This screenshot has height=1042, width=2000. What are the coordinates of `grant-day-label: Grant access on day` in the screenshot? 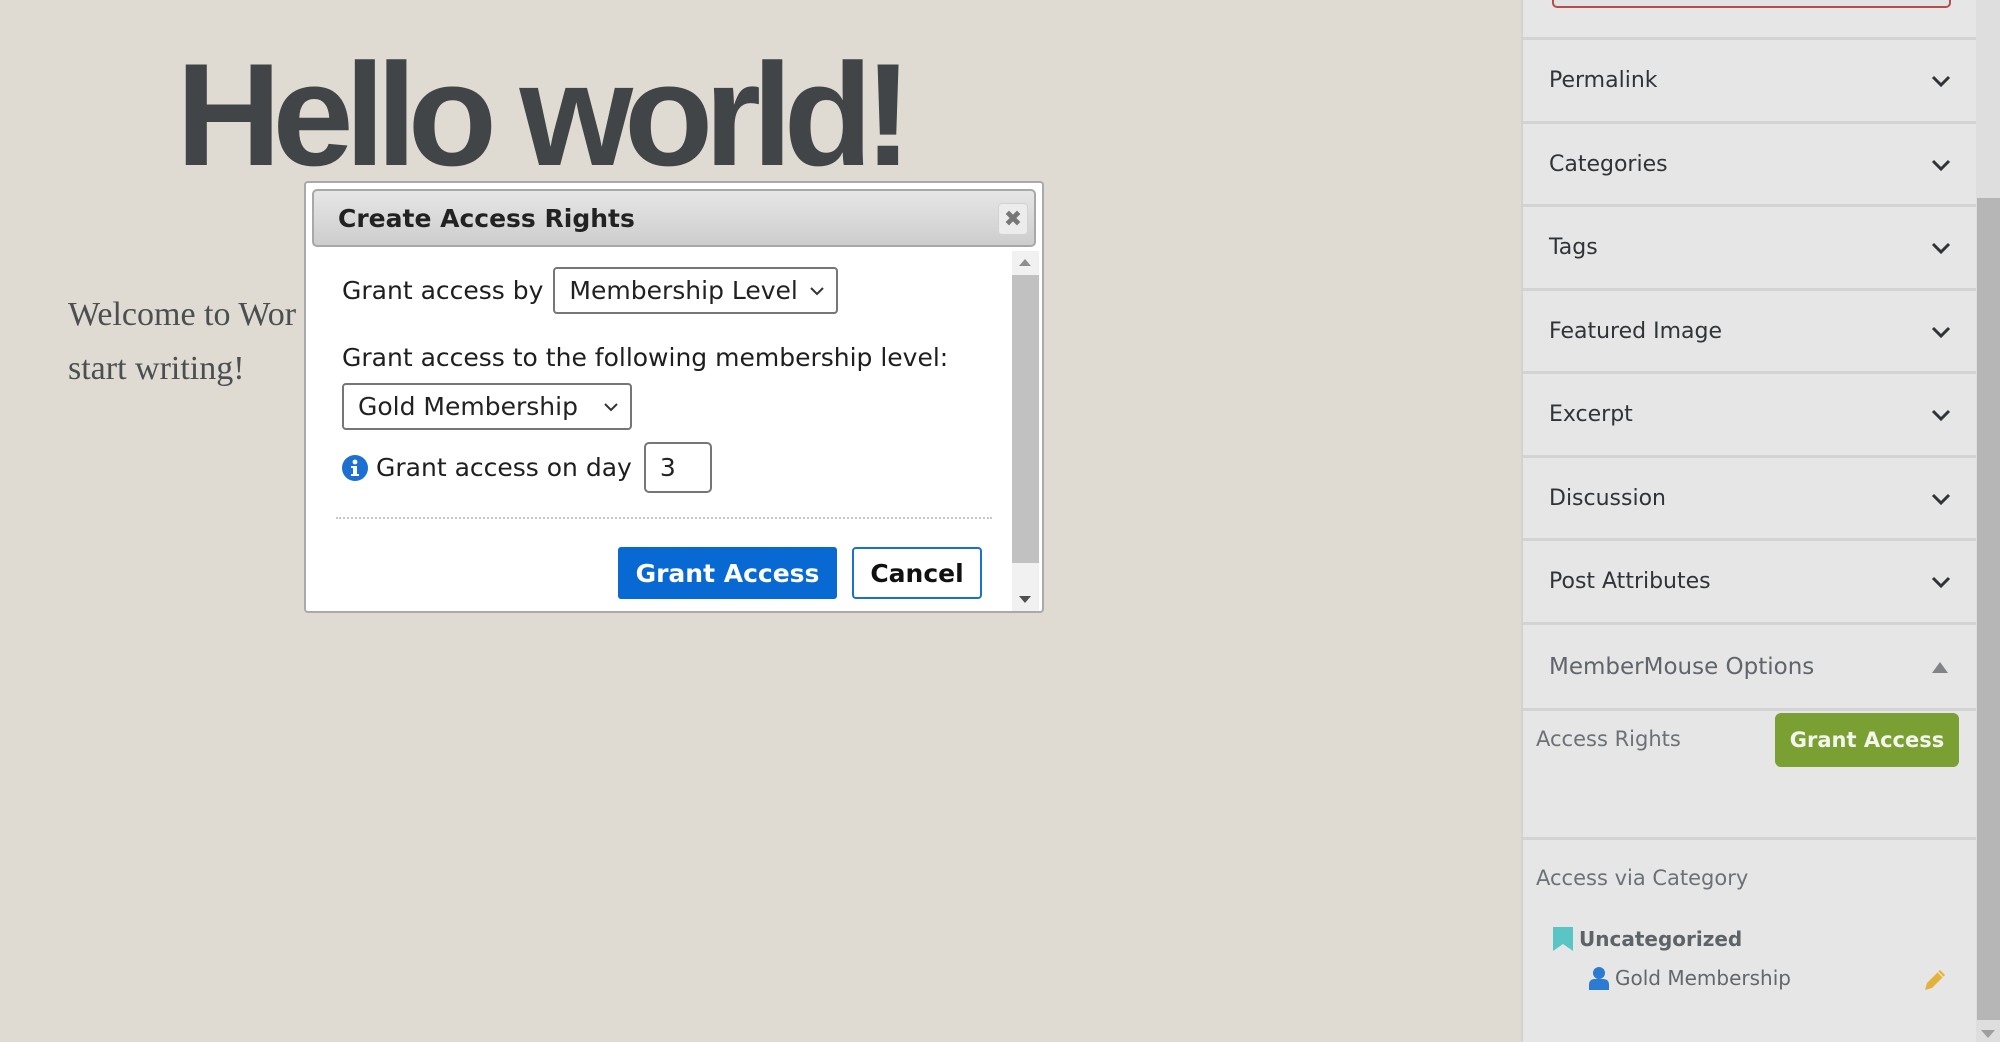 It's located at (504, 467).